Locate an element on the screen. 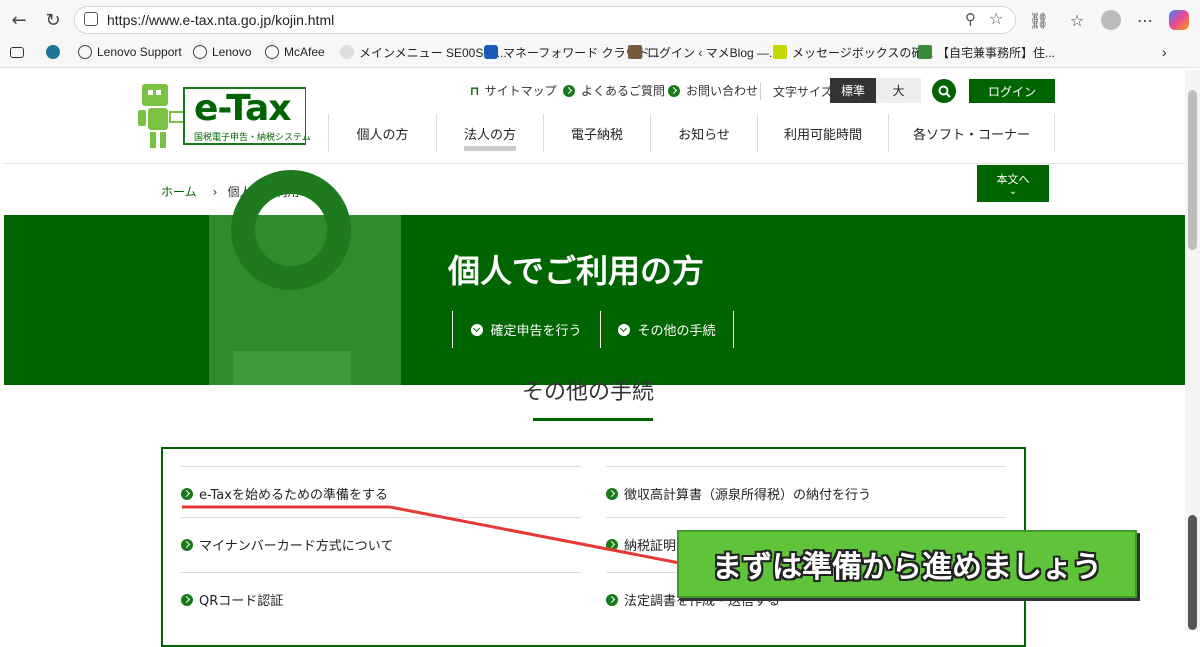 The width and height of the screenshot is (1200, 647). annotation-text: まずは準備から進めましょう is located at coordinates (907, 567).